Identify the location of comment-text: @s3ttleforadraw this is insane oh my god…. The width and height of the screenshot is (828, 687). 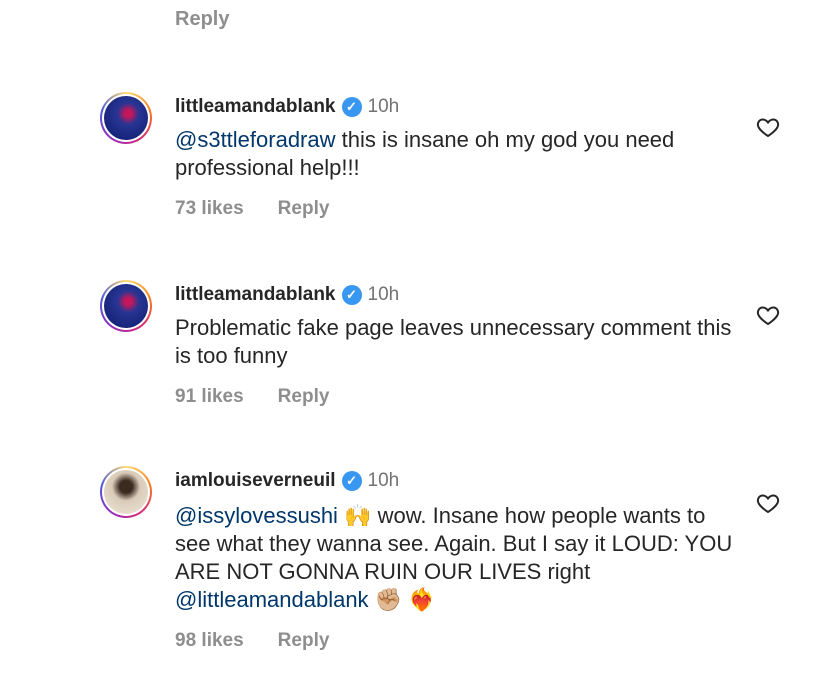
(425, 153).